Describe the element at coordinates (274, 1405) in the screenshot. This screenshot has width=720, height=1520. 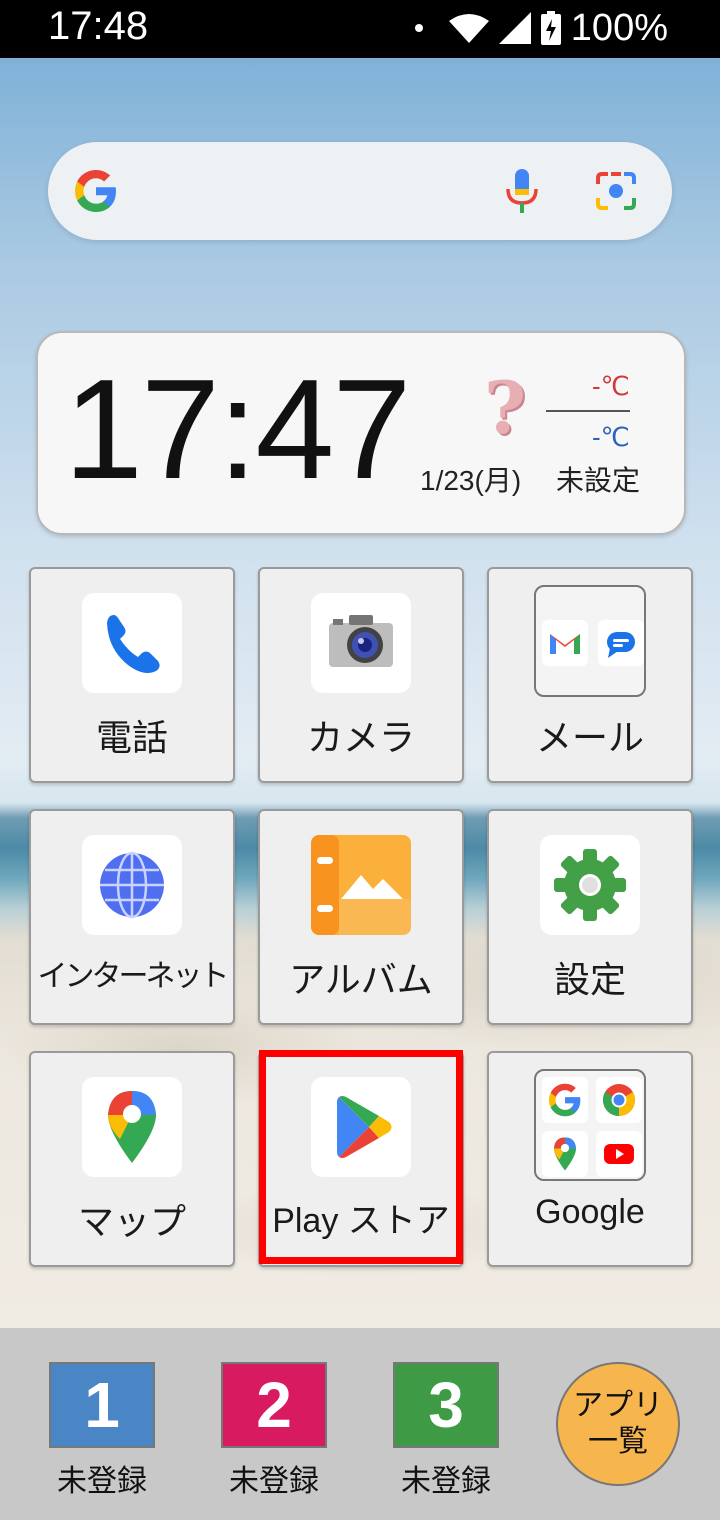
I see `speed-dial-number: 2` at that location.